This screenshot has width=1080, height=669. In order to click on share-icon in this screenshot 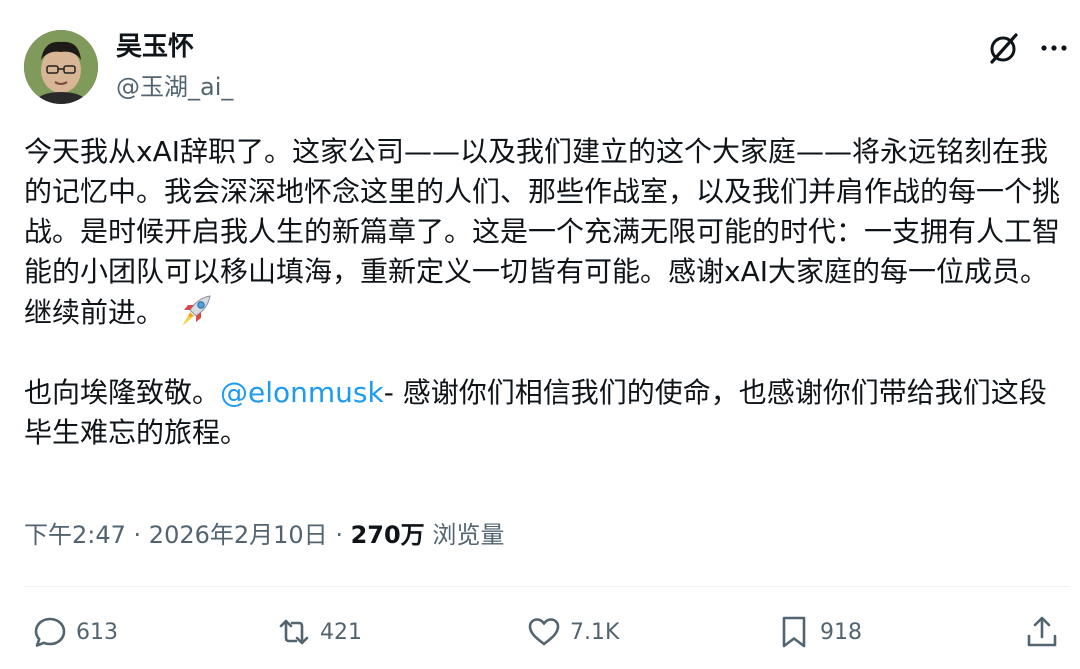, I will do `click(1042, 631)`.